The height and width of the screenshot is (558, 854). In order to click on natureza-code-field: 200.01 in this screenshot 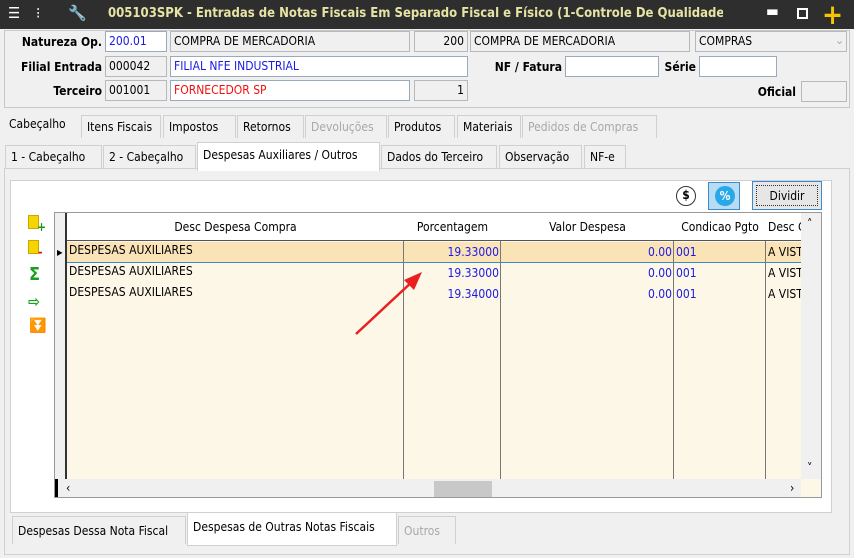, I will do `click(136, 41)`.